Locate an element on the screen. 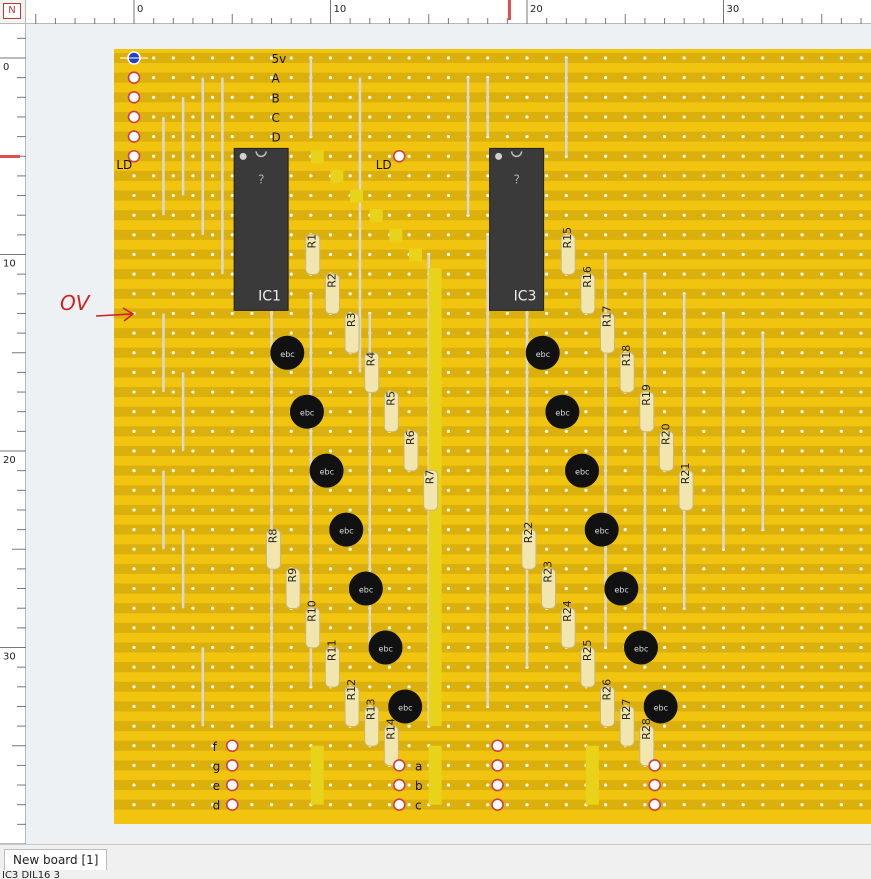  corner-toggle: N is located at coordinates (13, 12).